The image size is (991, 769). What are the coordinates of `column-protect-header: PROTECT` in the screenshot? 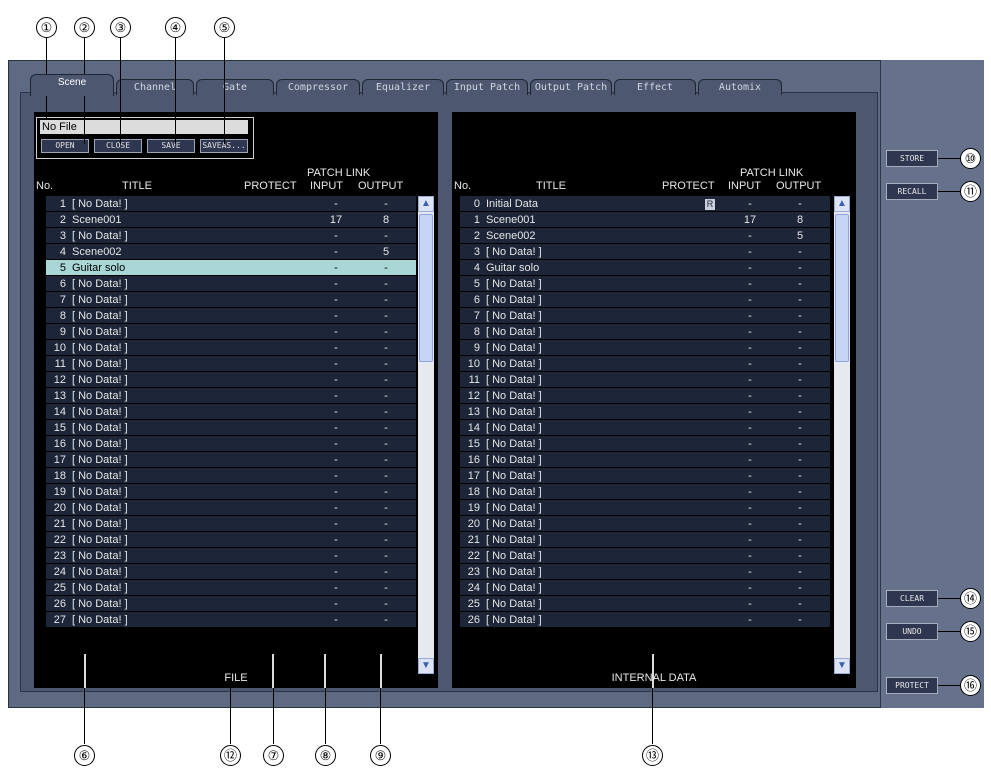 It's located at (270, 186).